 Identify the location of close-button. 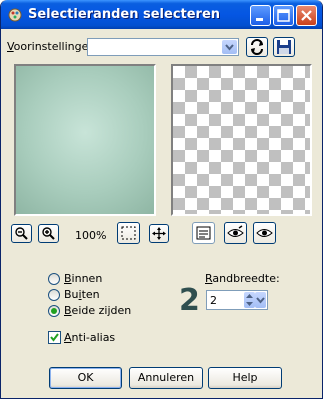
(306, 15).